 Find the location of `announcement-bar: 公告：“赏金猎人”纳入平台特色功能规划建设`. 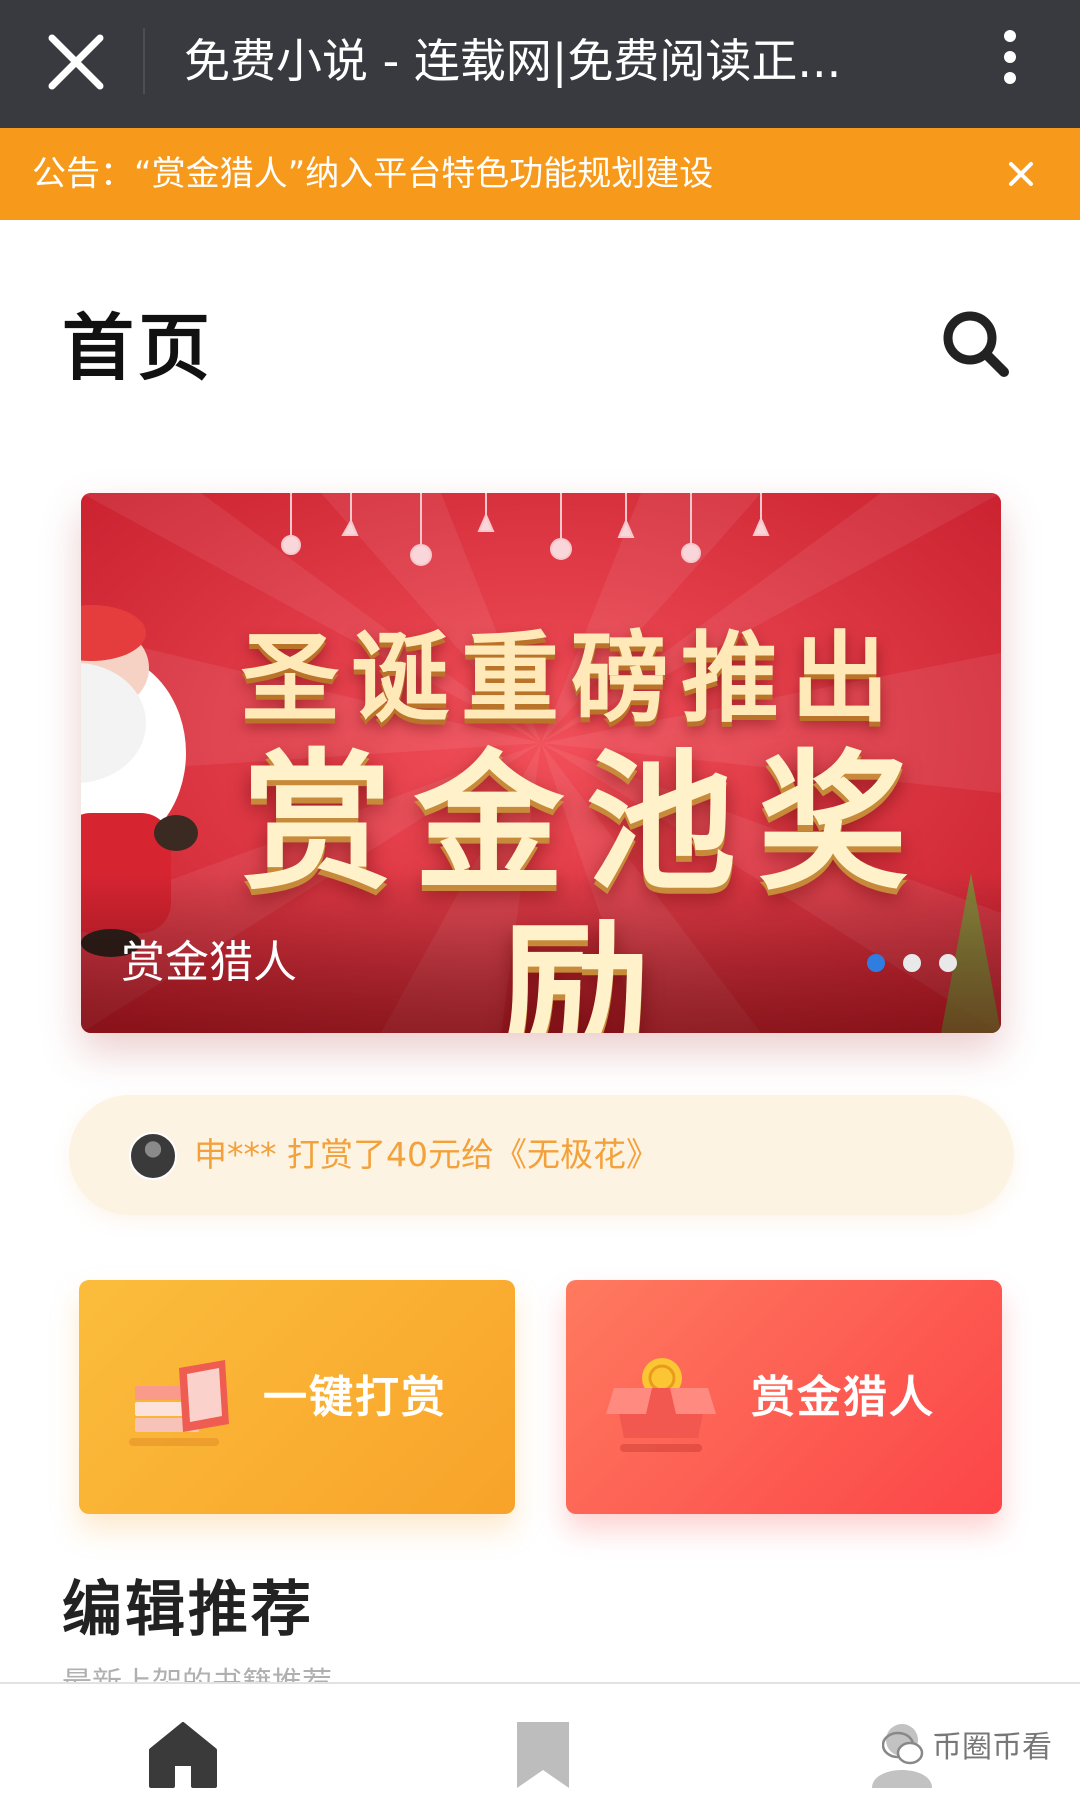

announcement-bar: 公告：“赏金猎人”纳入平台特色功能规划建设 is located at coordinates (540, 174).